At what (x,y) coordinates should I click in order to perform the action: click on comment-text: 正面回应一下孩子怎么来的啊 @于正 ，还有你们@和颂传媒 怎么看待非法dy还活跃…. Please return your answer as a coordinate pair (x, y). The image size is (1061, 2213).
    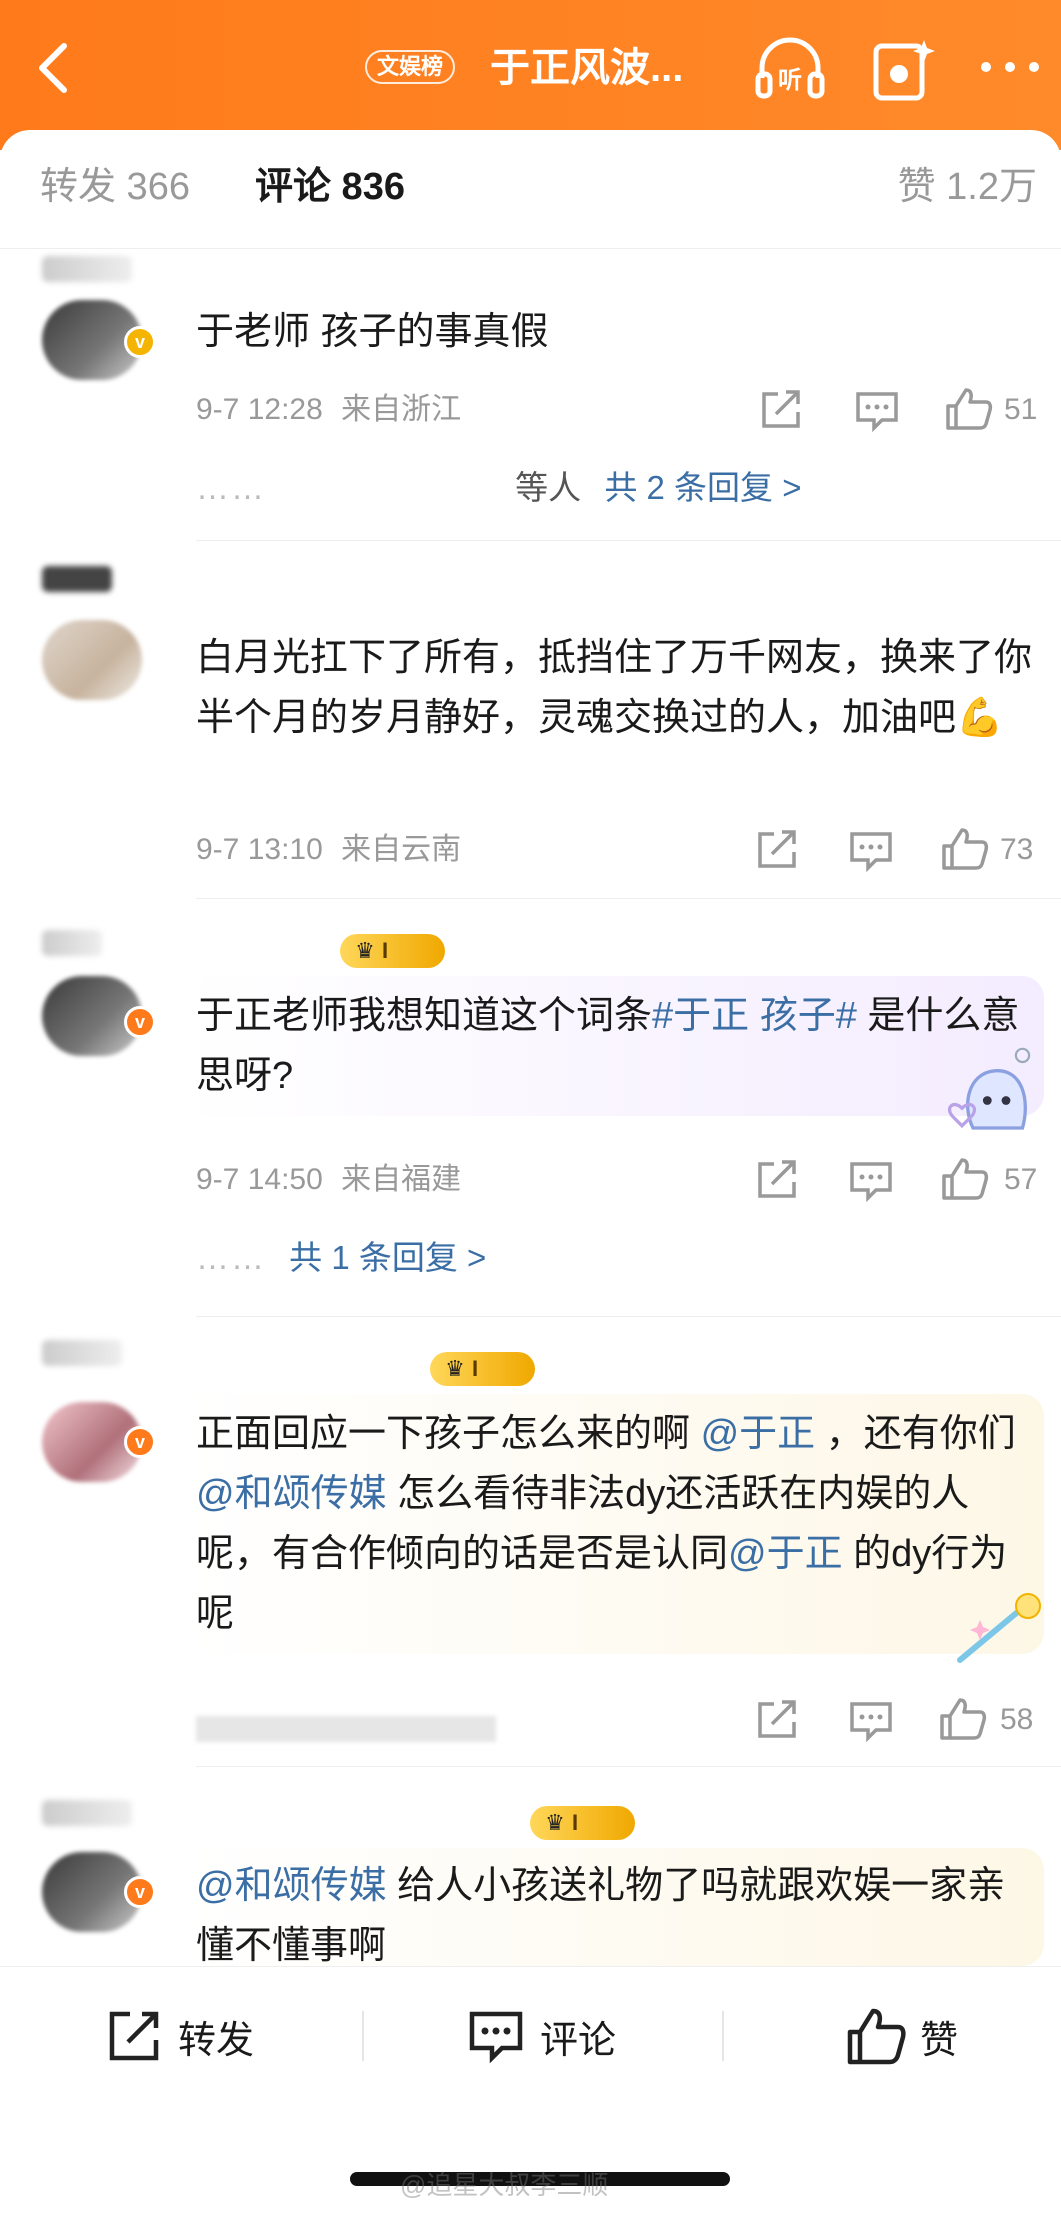
    Looking at the image, I should click on (606, 1524).